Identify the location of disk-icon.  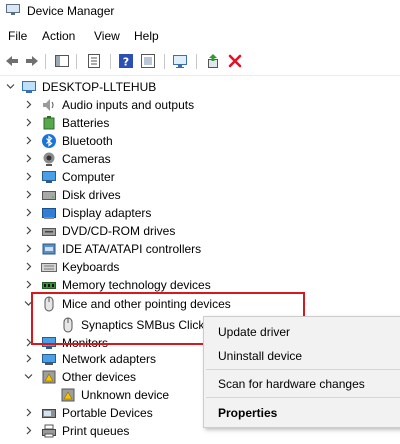
(49, 195).